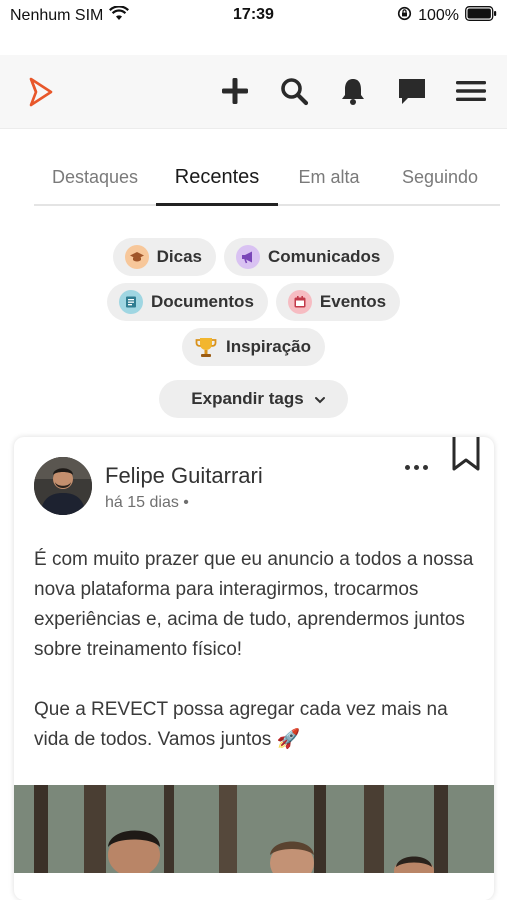  I want to click on tag-label: Inspiração, so click(268, 346).